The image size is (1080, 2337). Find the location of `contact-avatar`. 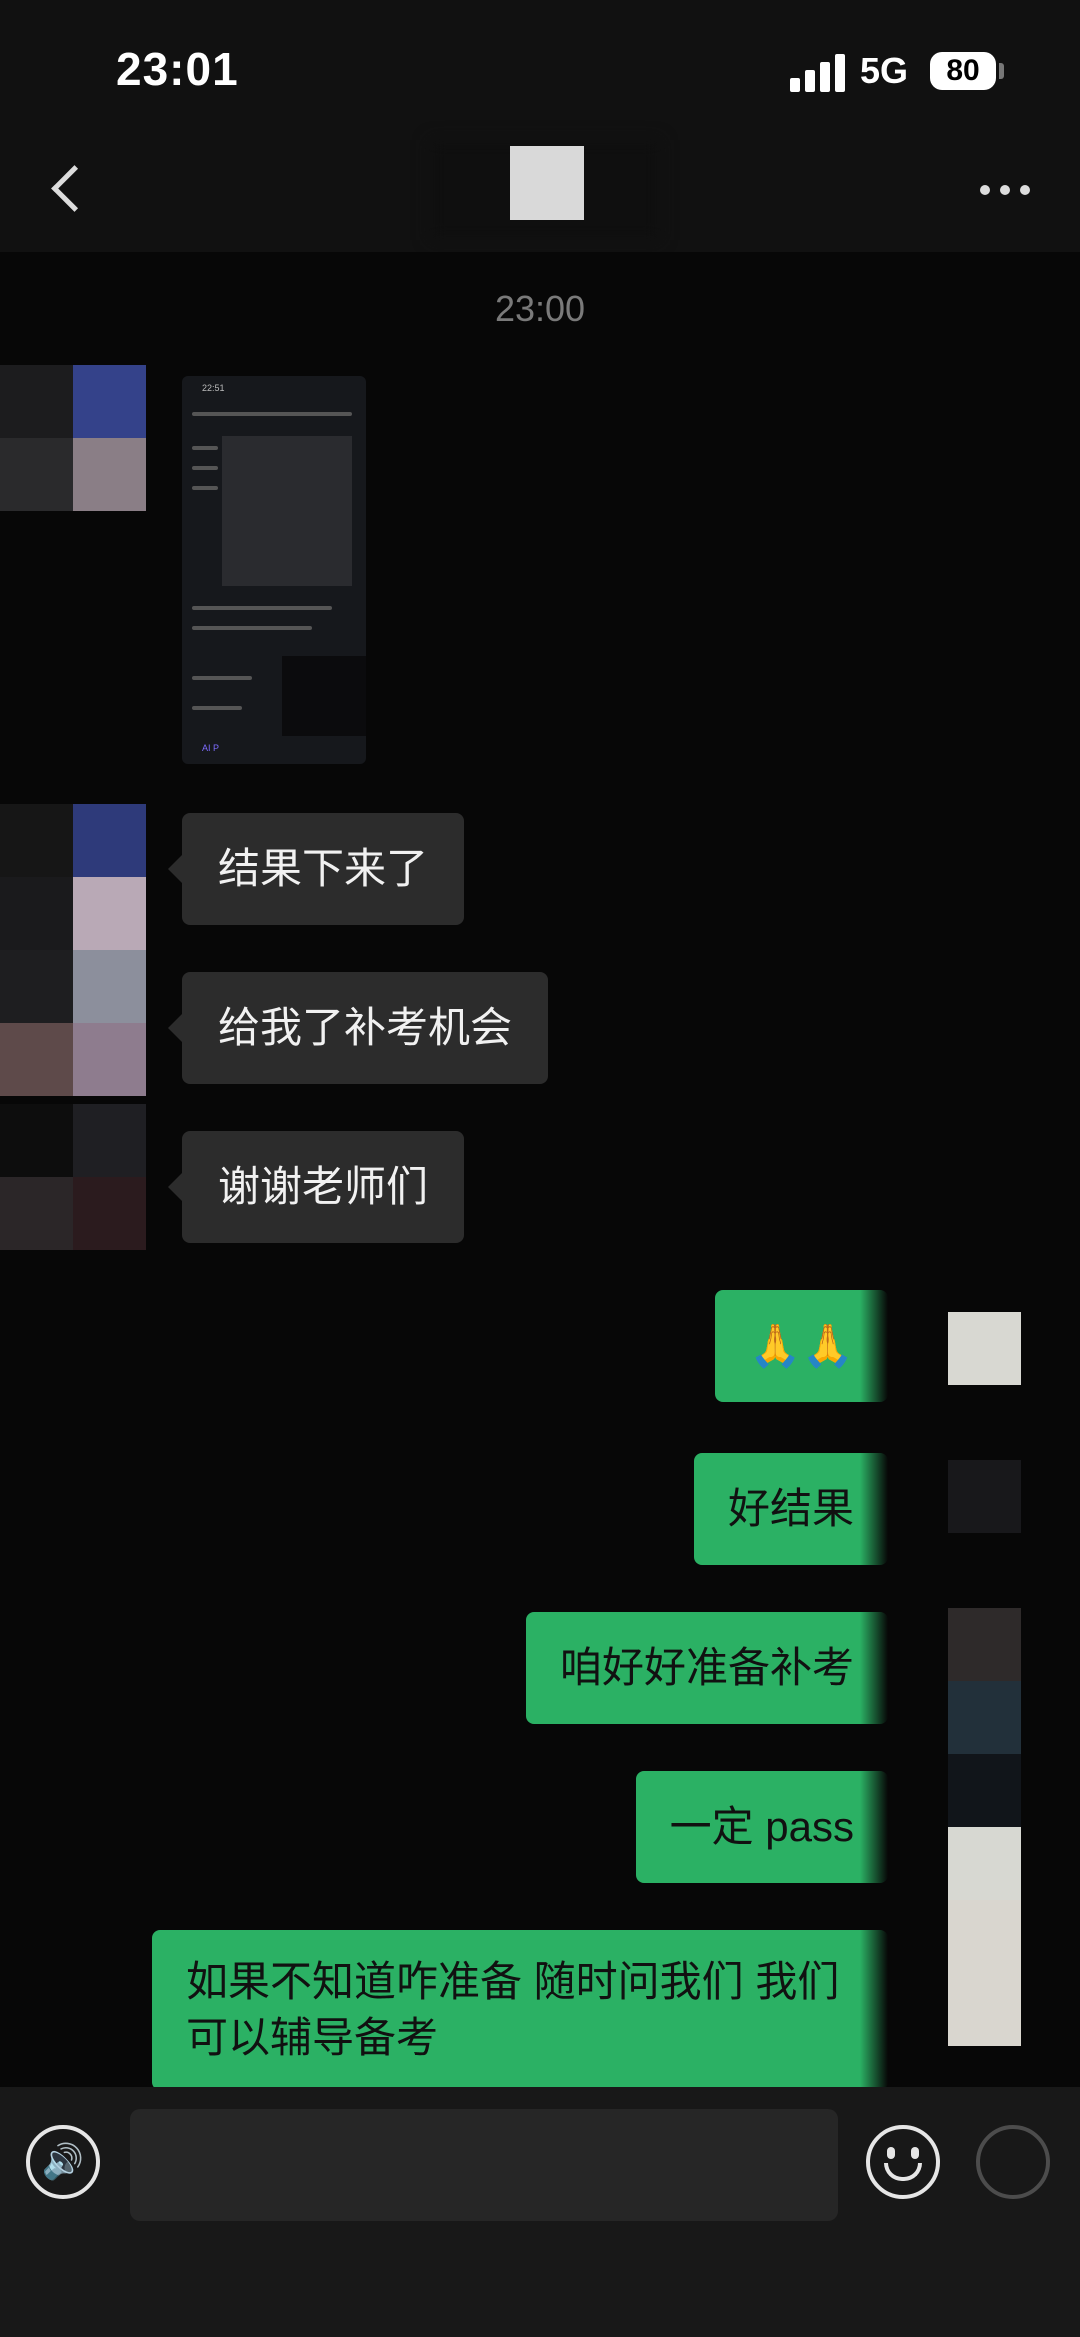

contact-avatar is located at coordinates (547, 183).